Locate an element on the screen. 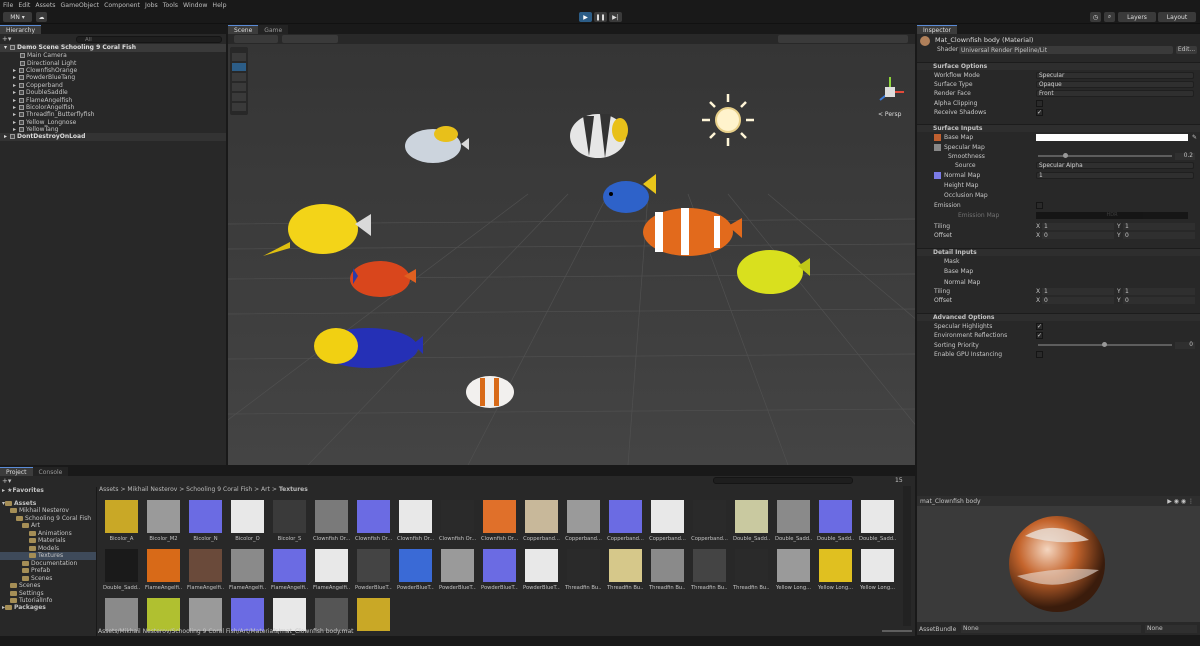 Image resolution: width=1200 pixels, height=646 pixels. search-icon: ⌕ is located at coordinates (1109, 17).